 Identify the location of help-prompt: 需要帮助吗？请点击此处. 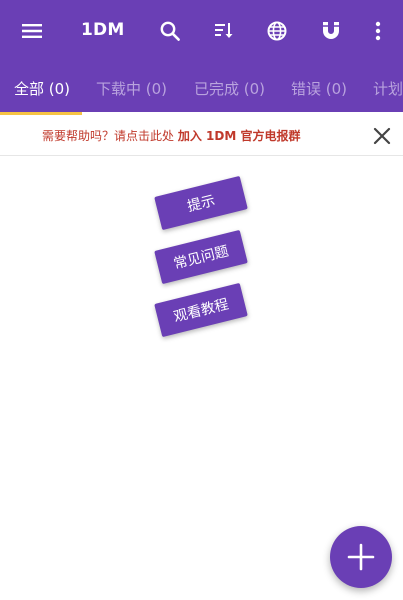
(108, 136).